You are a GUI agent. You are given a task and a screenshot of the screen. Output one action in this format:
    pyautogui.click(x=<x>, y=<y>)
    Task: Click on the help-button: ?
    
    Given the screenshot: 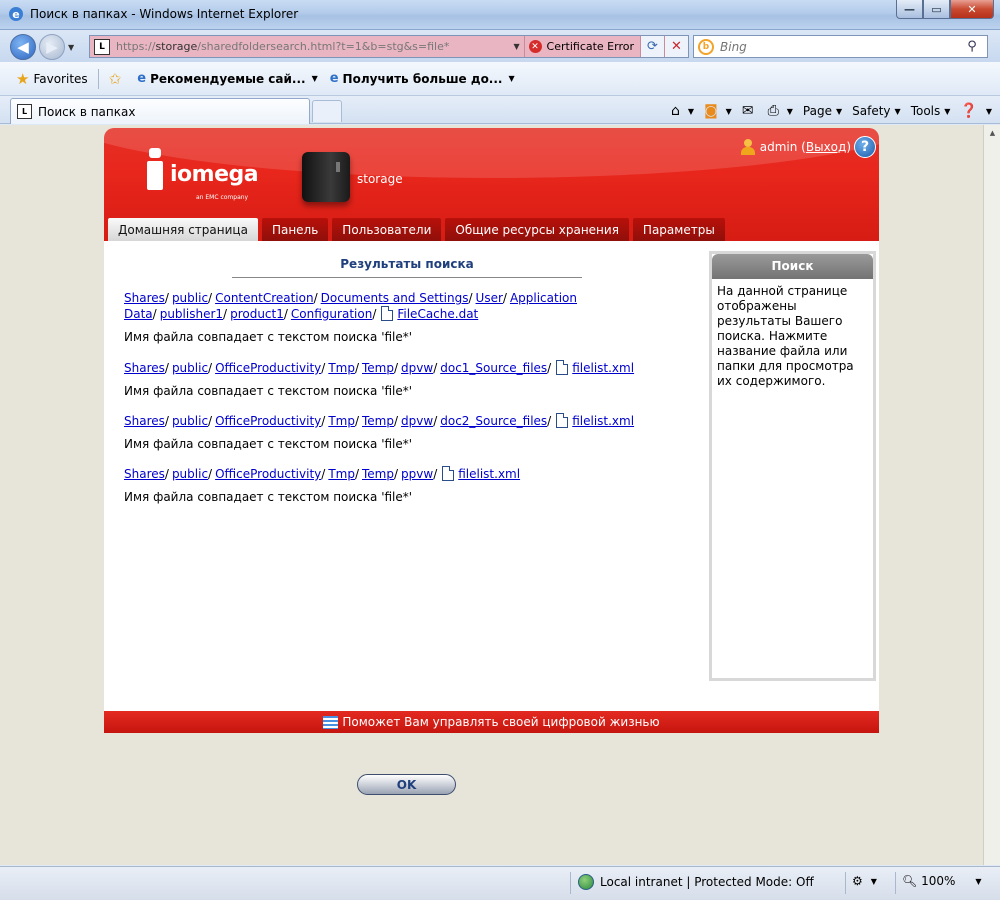 What is the action you would take?
    pyautogui.click(x=865, y=147)
    